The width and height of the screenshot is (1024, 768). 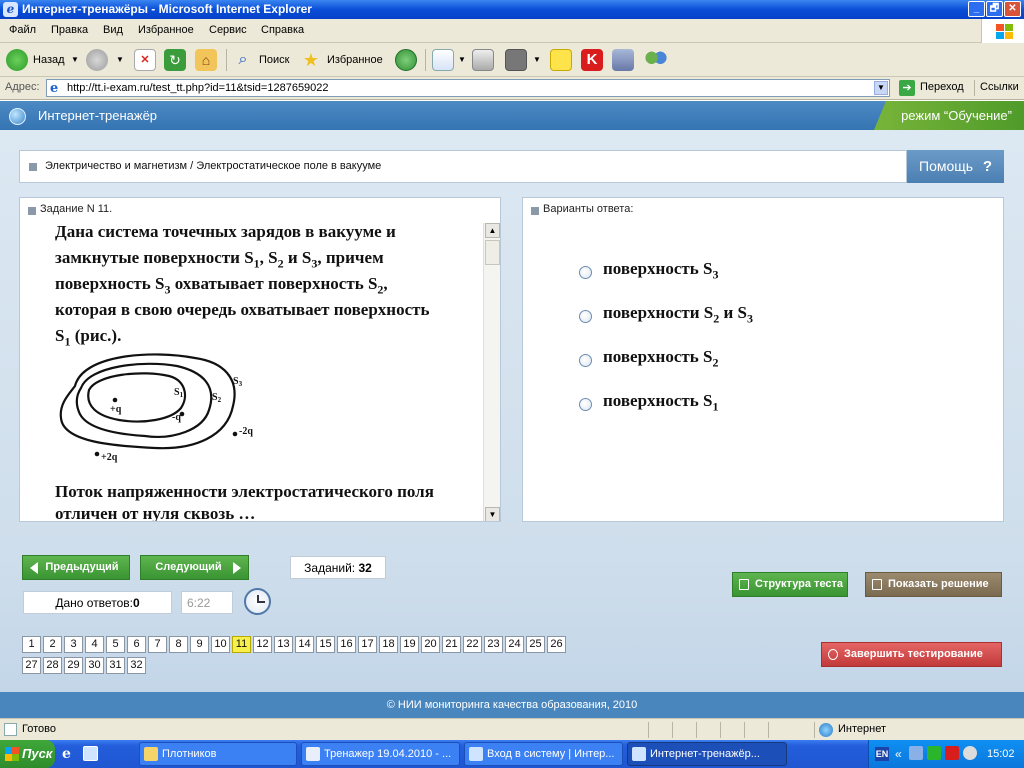 What do you see at coordinates (52, 644) in the screenshot?
I see `task-page-2: 2` at bounding box center [52, 644].